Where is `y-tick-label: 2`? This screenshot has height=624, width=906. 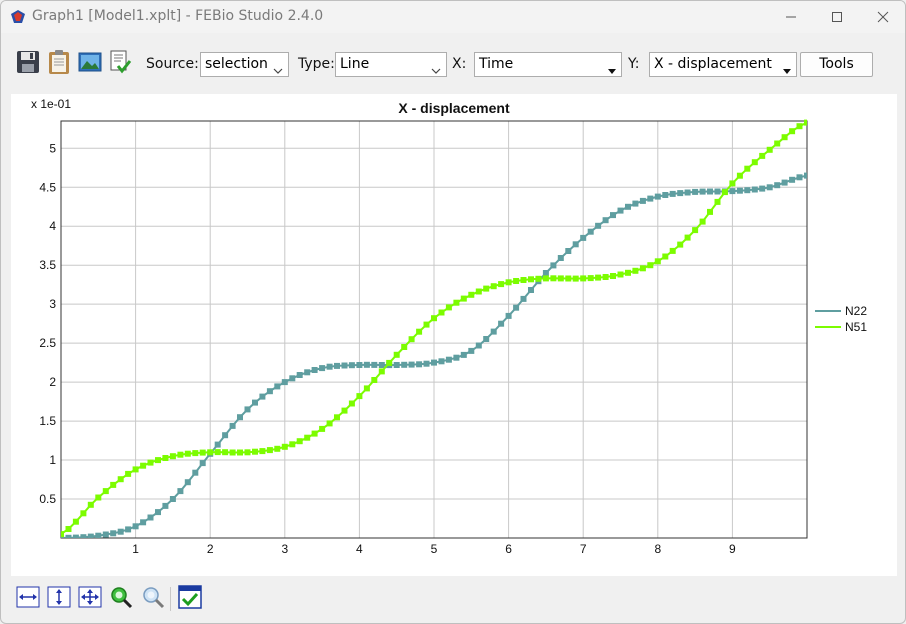 y-tick-label: 2 is located at coordinates (52, 382).